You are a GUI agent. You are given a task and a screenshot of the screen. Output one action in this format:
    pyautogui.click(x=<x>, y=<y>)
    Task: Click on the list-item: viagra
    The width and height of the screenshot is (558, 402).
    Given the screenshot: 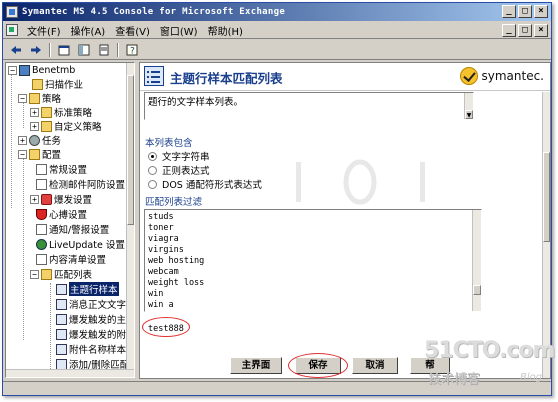 What is the action you would take?
    pyautogui.click(x=163, y=239)
    